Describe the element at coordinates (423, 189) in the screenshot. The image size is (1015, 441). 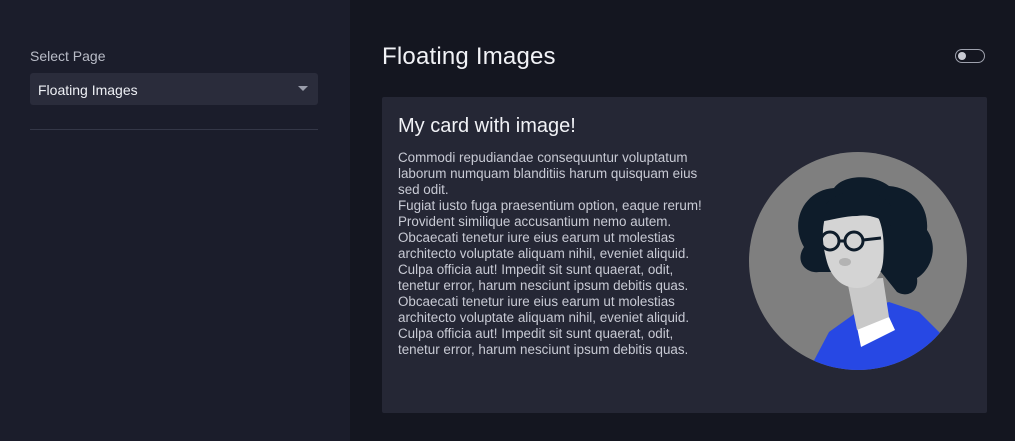
I see `card-text-line: sed odit.` at that location.